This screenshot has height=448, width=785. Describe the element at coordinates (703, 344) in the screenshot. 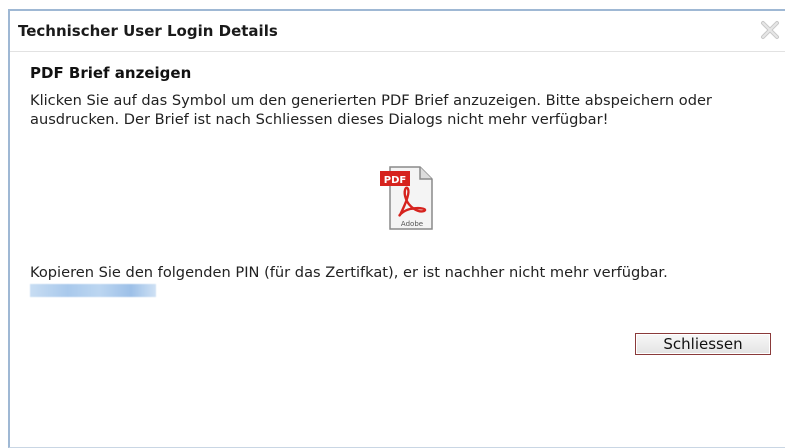

I see `close-button: Schliessen` at that location.